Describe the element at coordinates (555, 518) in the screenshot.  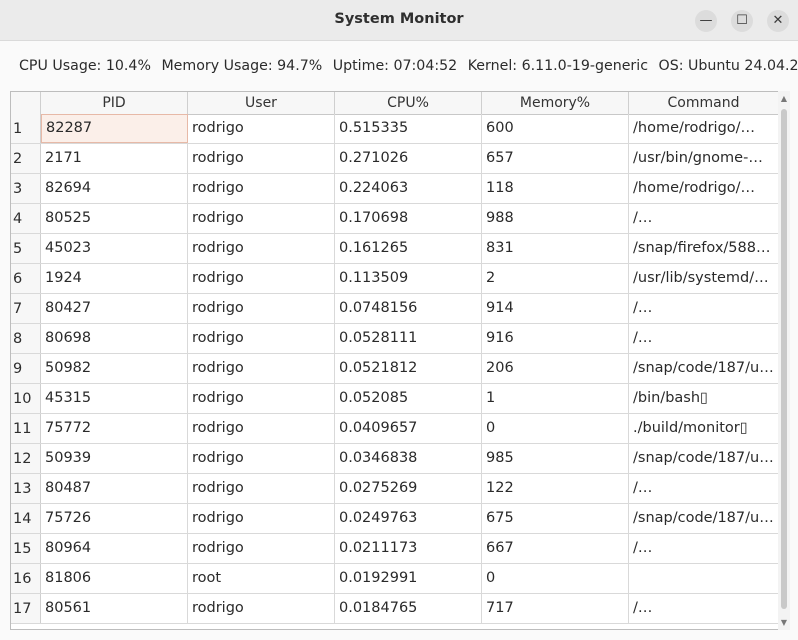
I see `cell-memory: 675` at that location.